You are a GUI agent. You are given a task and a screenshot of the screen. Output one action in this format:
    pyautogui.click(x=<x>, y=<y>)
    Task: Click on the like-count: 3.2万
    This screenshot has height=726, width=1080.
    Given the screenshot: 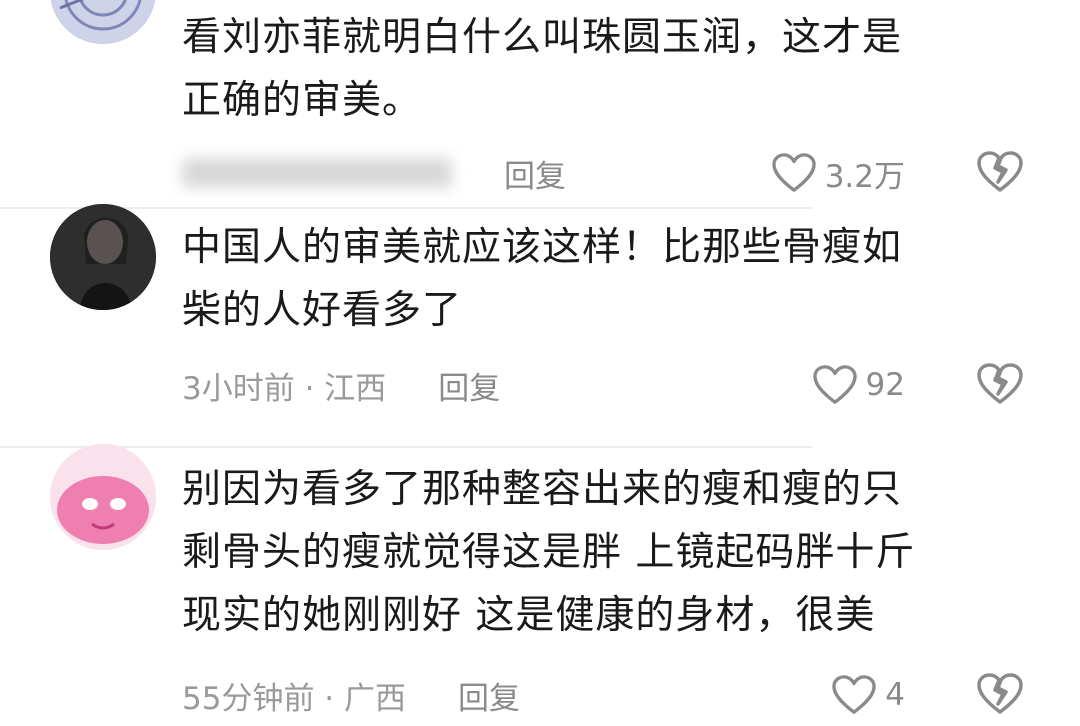 What is the action you would take?
    pyautogui.click(x=864, y=176)
    